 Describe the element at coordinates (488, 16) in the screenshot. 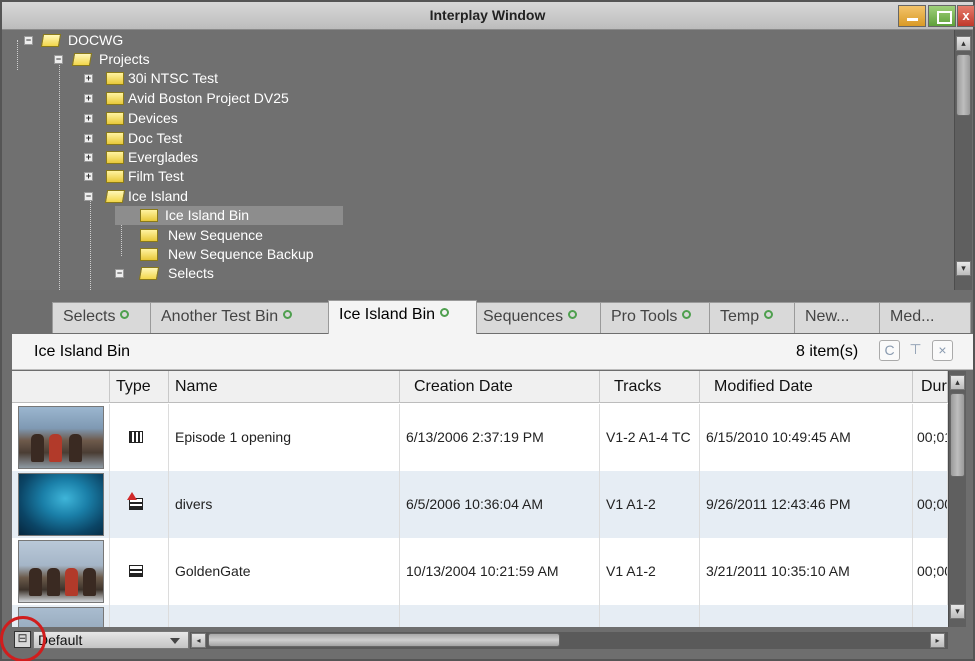

I see `title-bar: Interplay Window x` at that location.